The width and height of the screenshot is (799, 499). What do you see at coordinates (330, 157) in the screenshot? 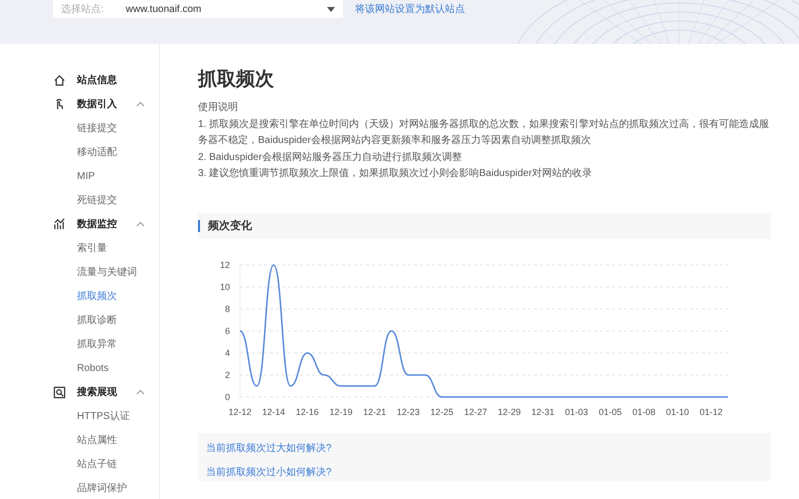
I see `instruction-text: 2. Baiduspider会根据网站服务器压力自动进行抓取频次调整` at bounding box center [330, 157].